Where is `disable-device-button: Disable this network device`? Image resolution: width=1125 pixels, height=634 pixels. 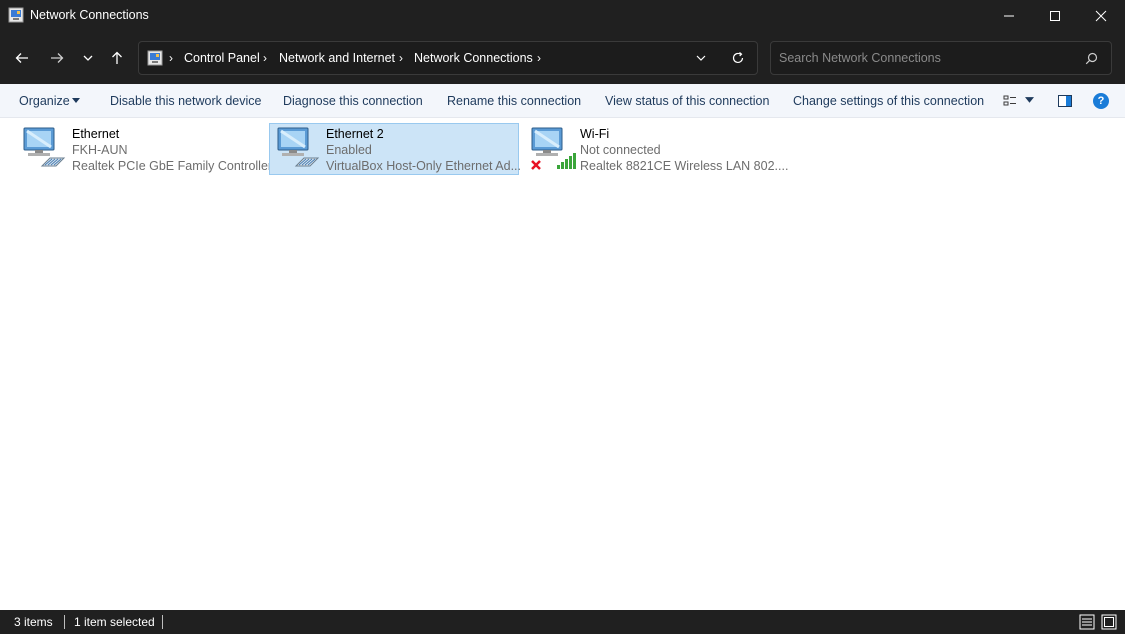
disable-device-button: Disable this network device is located at coordinates (185, 101).